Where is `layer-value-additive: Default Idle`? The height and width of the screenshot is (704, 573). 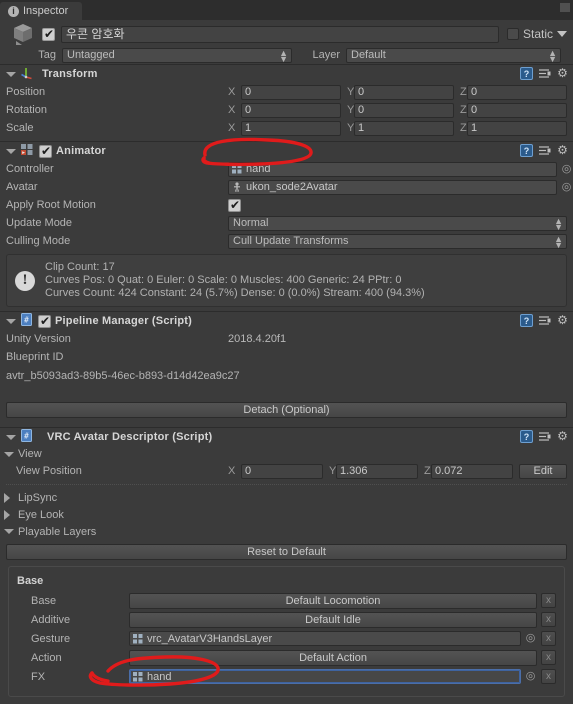 layer-value-additive: Default Idle is located at coordinates (333, 619).